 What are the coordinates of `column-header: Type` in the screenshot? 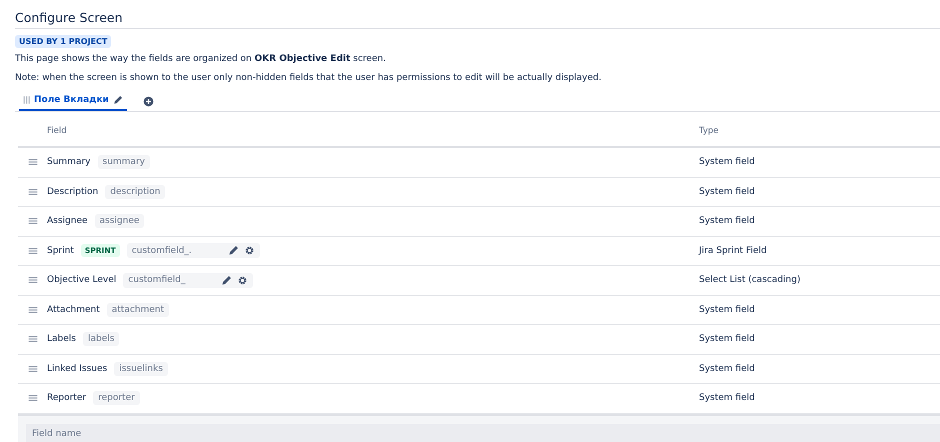 It's located at (709, 131).